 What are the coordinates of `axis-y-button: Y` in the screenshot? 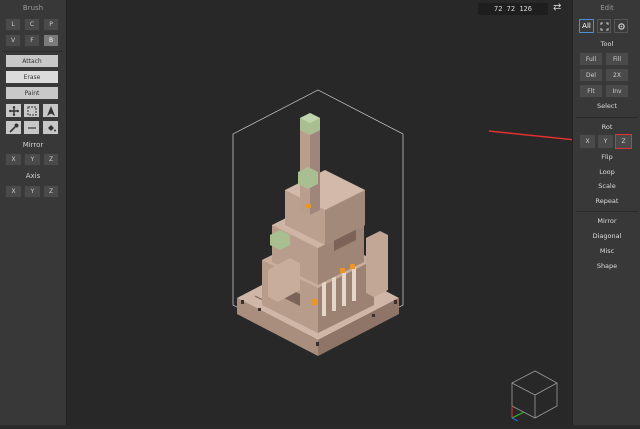 It's located at (32, 191).